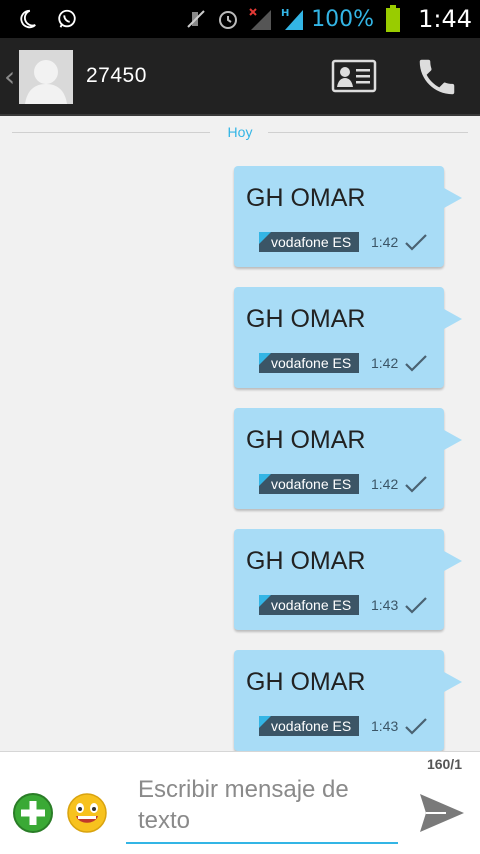  What do you see at coordinates (343, 19) in the screenshot?
I see `battery-percentage: 100%` at bounding box center [343, 19].